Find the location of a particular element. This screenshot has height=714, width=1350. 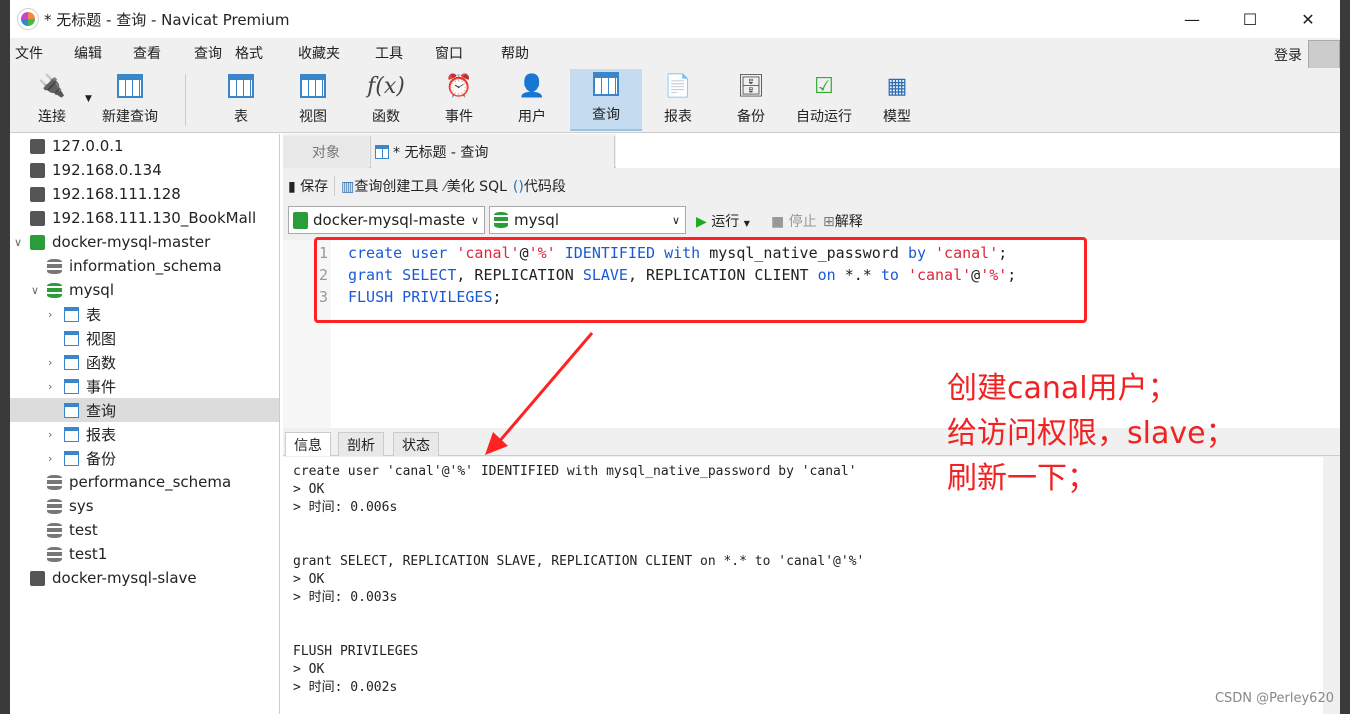

annotation-line: 给访问权限，slave； is located at coordinates (1091, 433).